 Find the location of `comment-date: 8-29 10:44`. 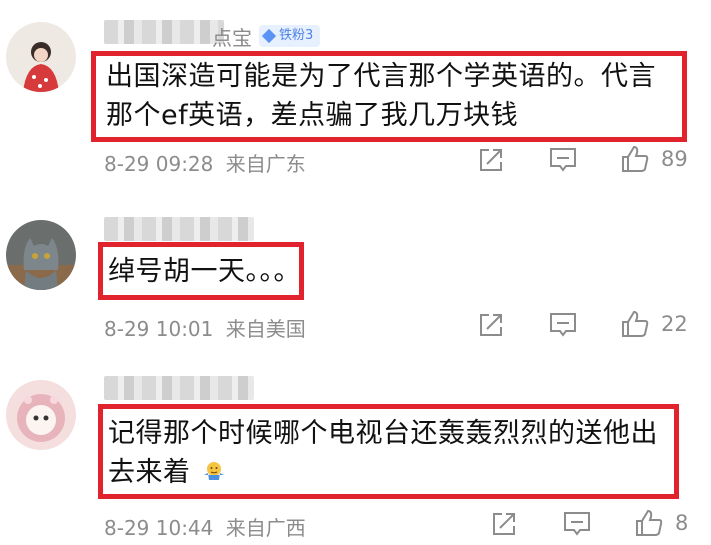

comment-date: 8-29 10:44 is located at coordinates (159, 528).